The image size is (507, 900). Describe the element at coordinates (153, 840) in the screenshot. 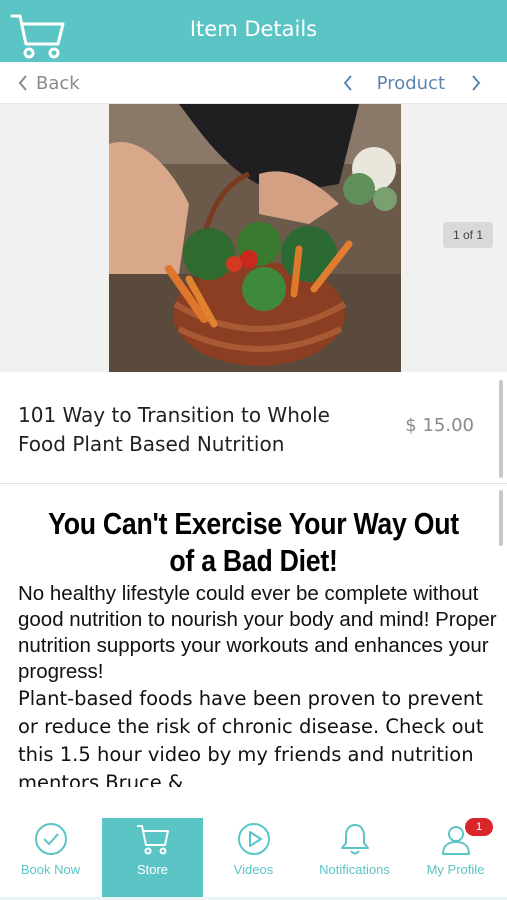

I see `cart-icon` at that location.